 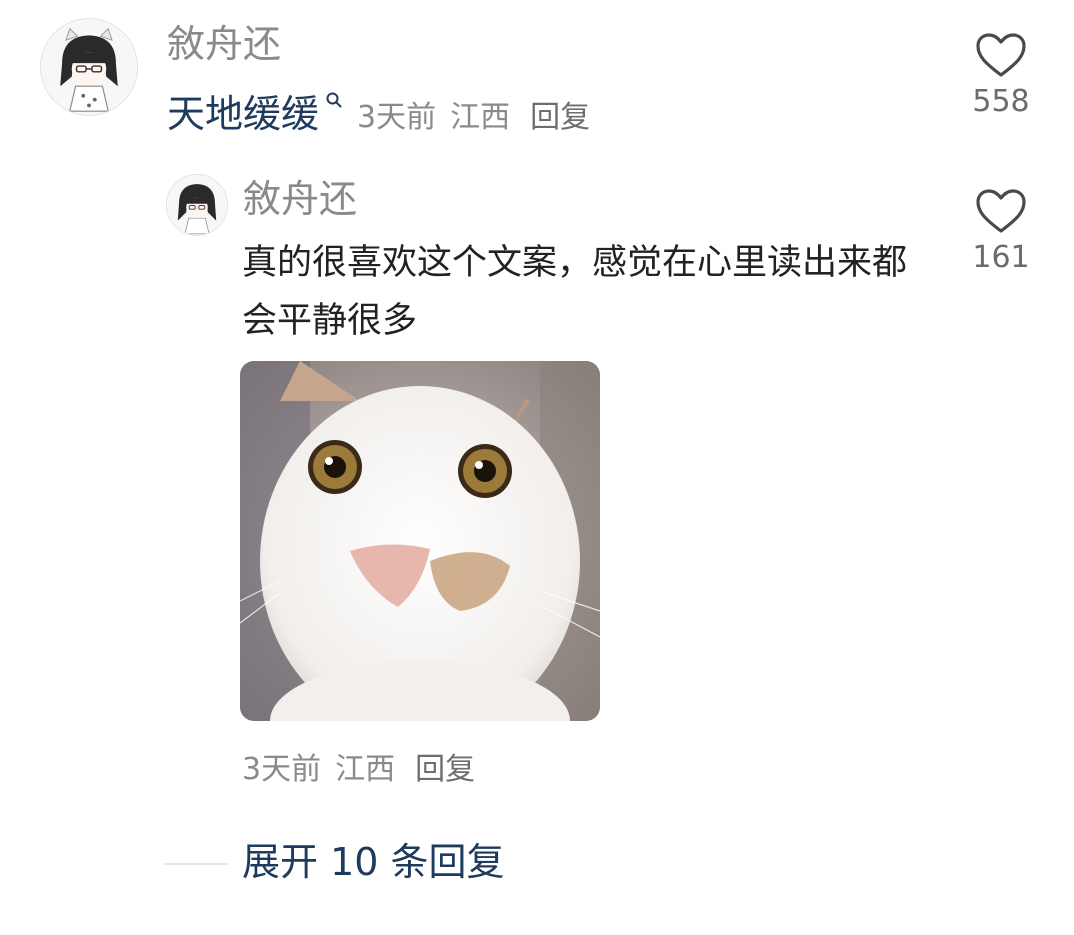 I want to click on reply-like-button: 161, so click(x=1001, y=232).